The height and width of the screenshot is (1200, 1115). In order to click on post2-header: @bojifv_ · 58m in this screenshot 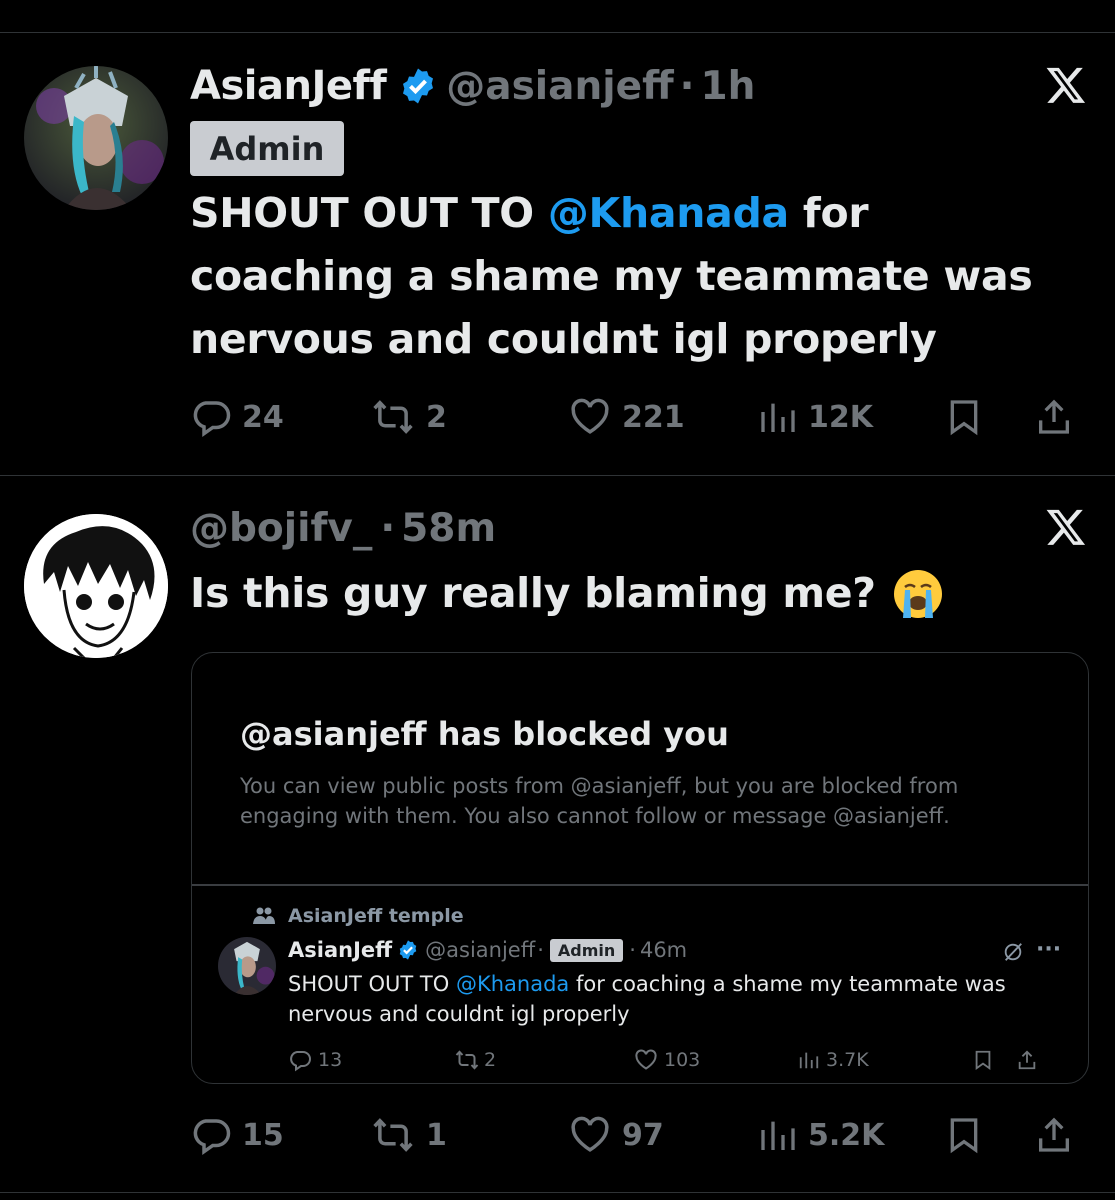, I will do `click(343, 528)`.